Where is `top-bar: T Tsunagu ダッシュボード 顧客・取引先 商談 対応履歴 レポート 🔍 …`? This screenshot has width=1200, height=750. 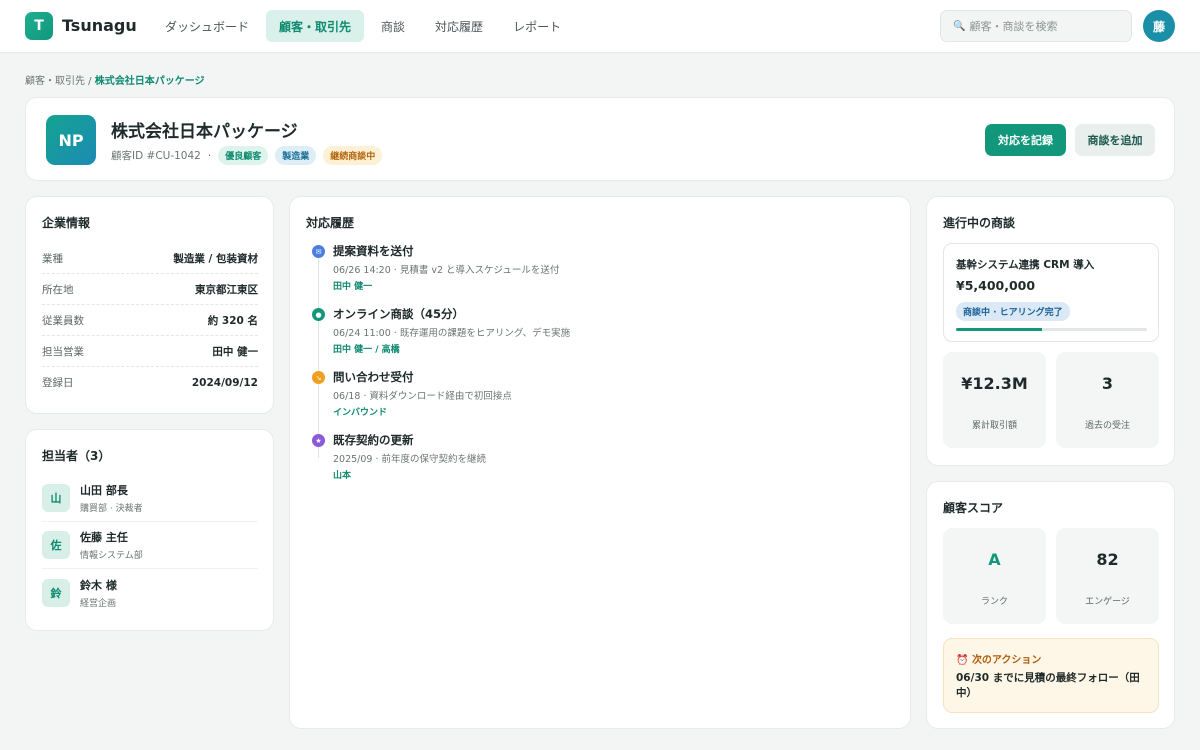 top-bar: T Tsunagu ダッシュボード 顧客・取引先 商談 対応履歴 レポート 🔍 … is located at coordinates (600, 26).